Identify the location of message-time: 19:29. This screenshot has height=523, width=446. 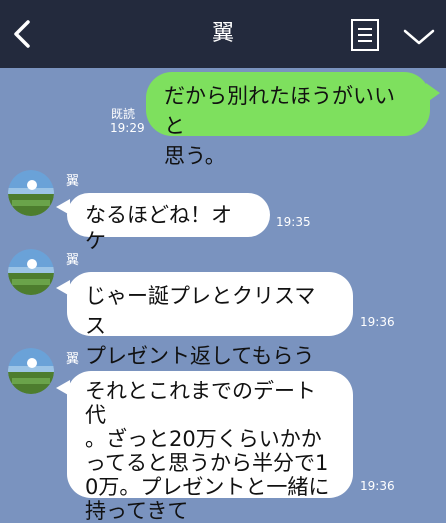
(127, 128).